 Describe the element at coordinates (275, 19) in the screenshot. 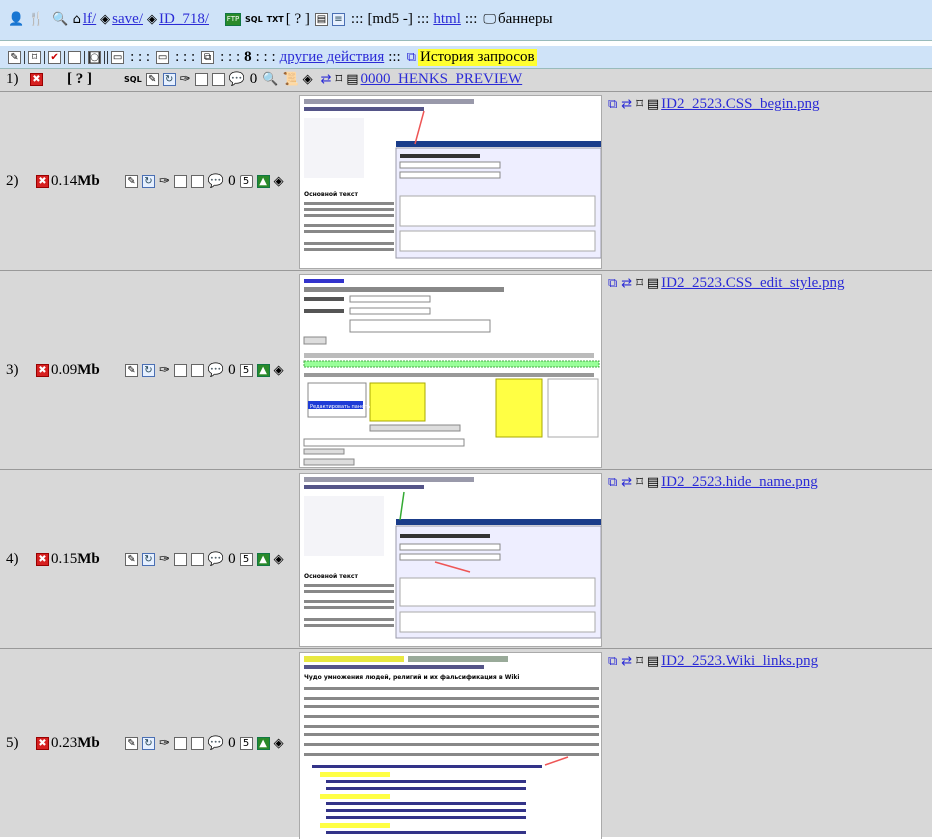

I see `txt-button: TXT` at that location.